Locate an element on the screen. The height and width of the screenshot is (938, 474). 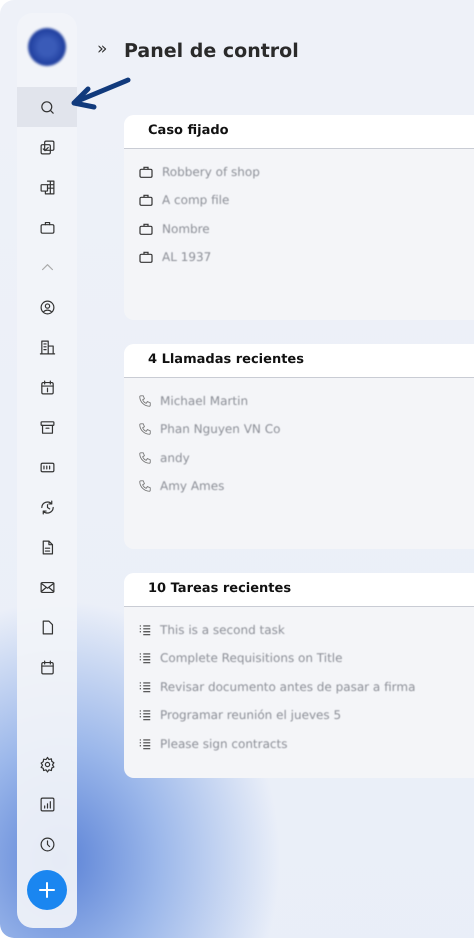
copy-check-icon is located at coordinates (47, 147).